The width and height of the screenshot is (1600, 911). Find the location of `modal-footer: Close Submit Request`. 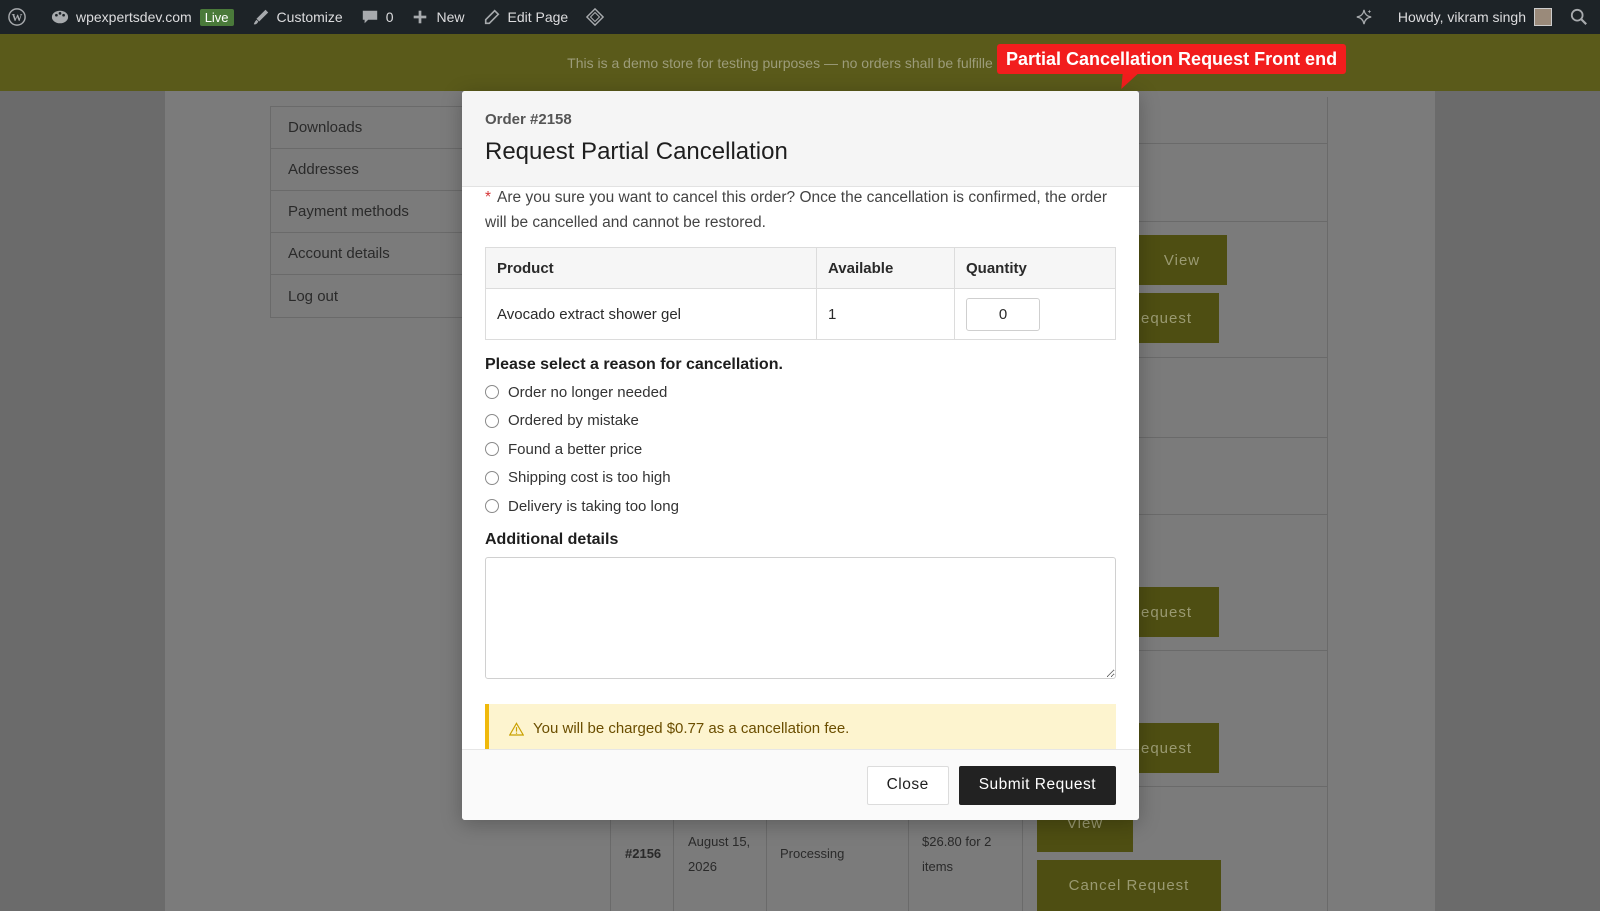

modal-footer: Close Submit Request is located at coordinates (800, 784).